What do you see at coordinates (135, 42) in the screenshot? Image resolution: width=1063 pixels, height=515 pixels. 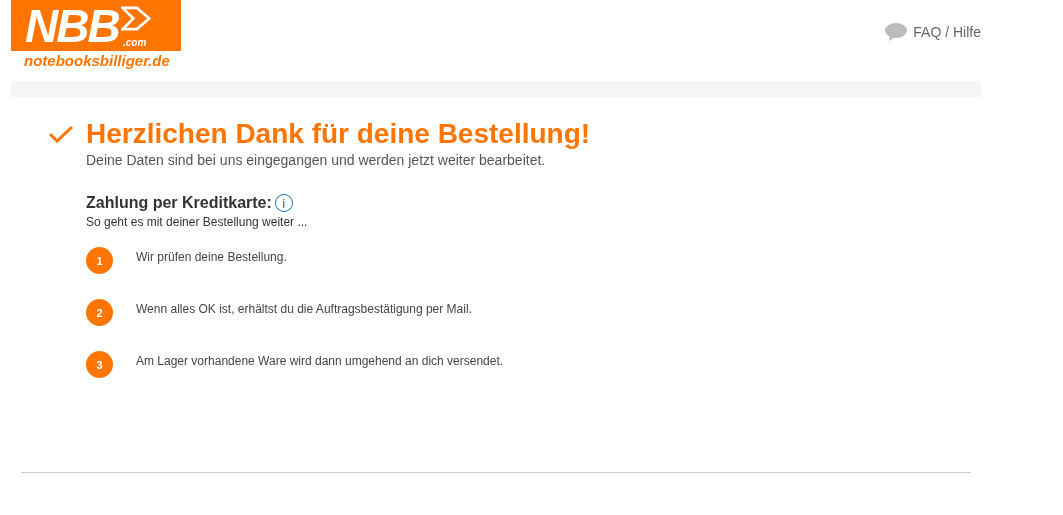 I see `logo-suffix: .com` at bounding box center [135, 42].